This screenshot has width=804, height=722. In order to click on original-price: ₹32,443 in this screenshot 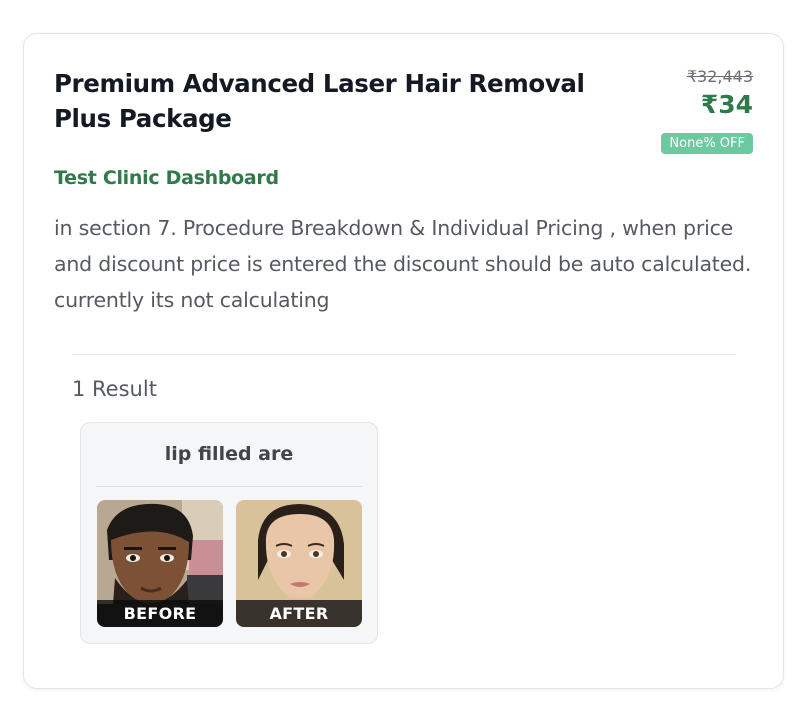, I will do `click(719, 76)`.